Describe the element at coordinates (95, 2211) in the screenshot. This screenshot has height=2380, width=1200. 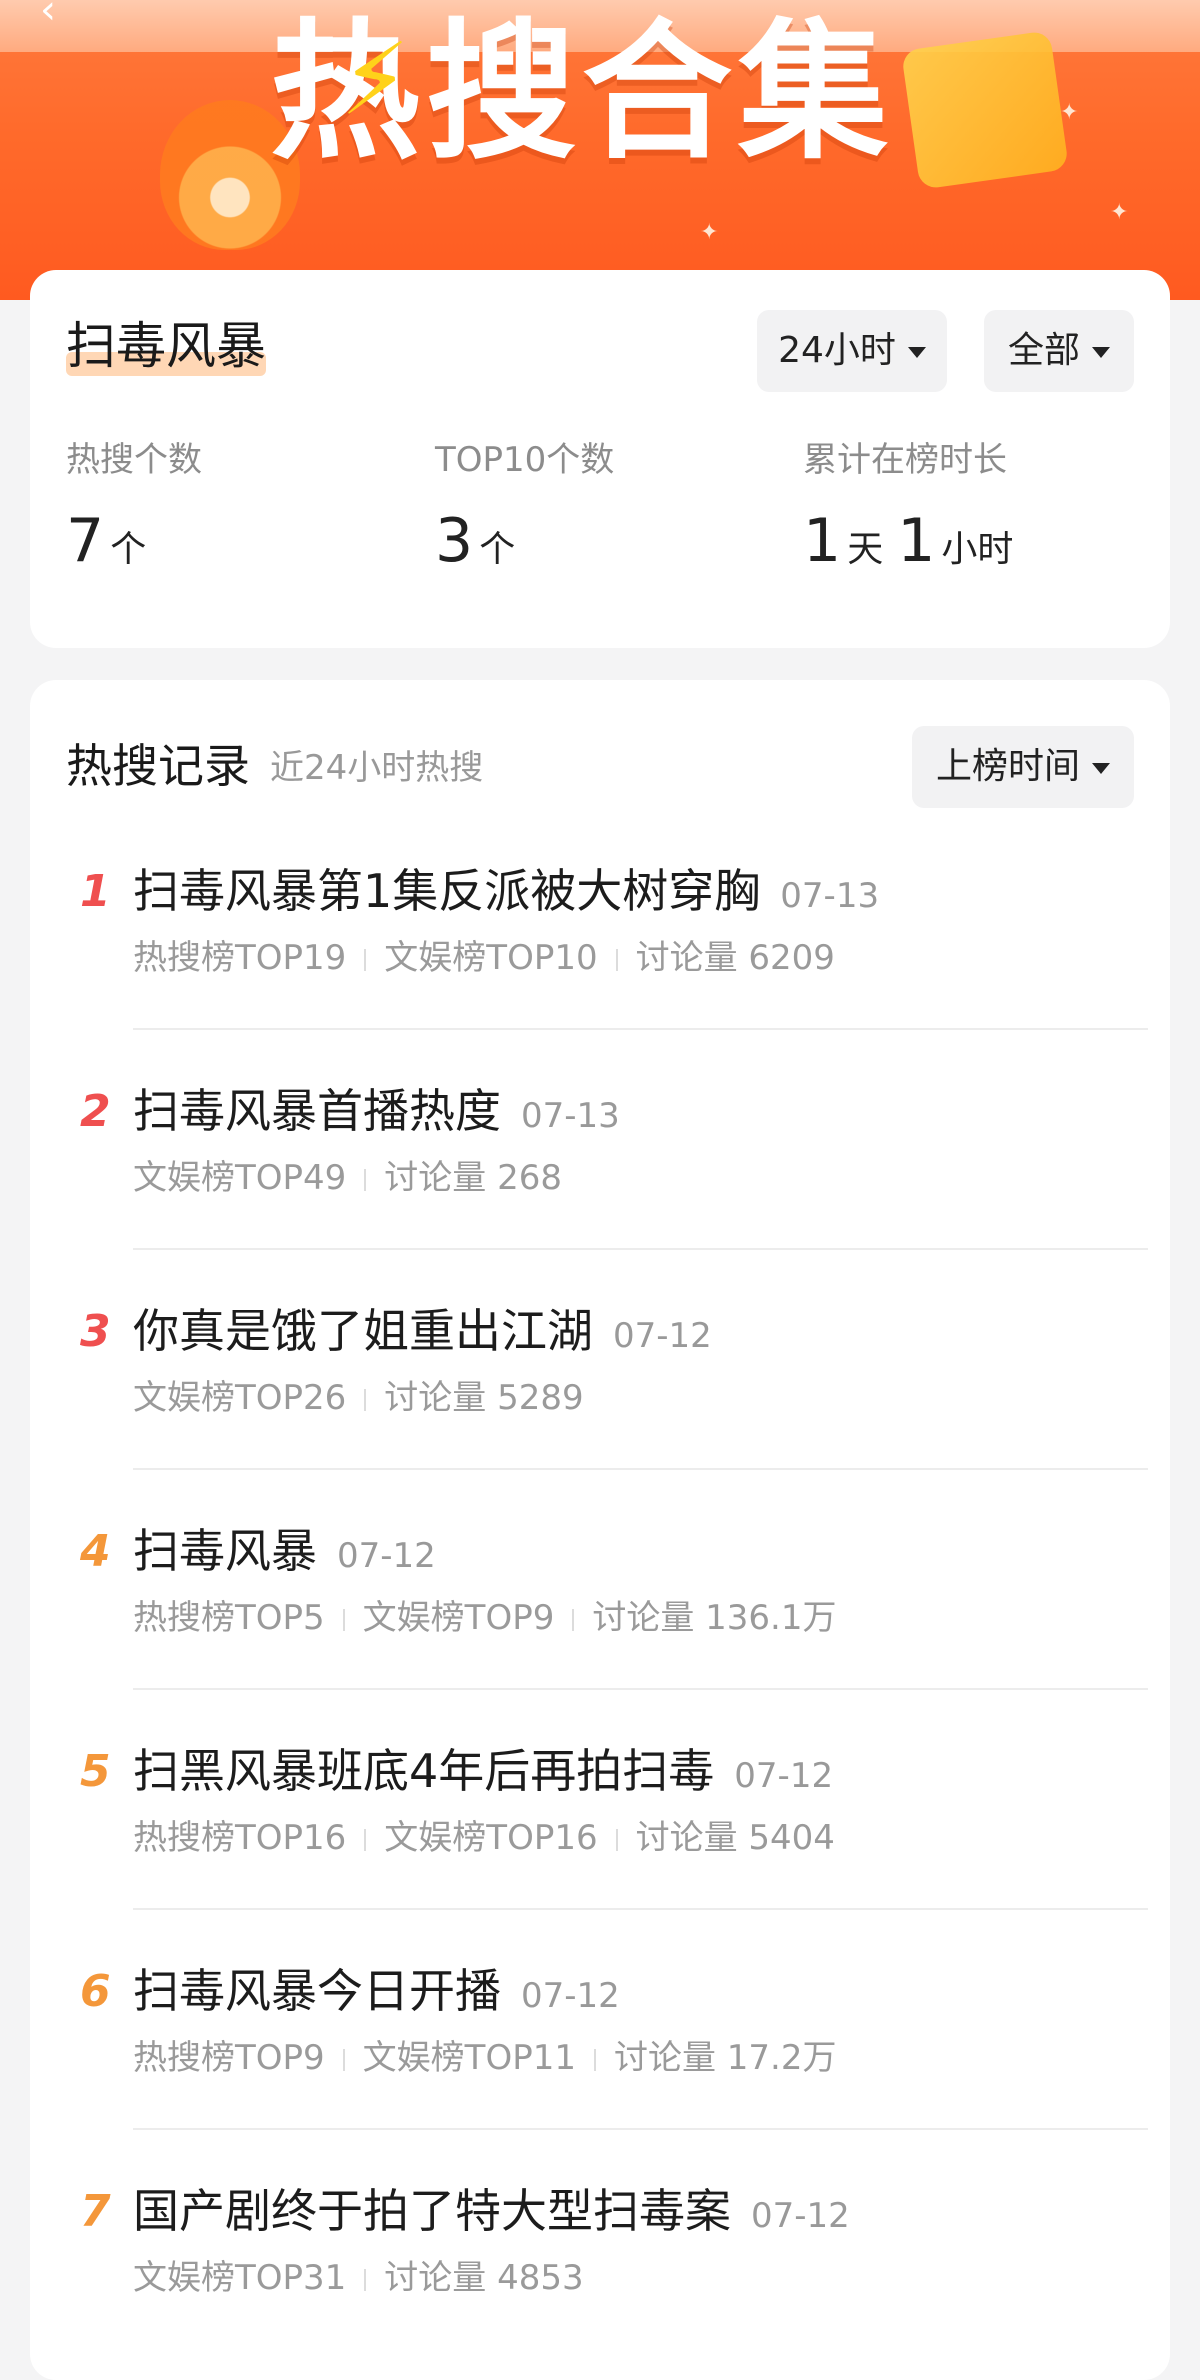
I see `rank-number: 7` at that location.